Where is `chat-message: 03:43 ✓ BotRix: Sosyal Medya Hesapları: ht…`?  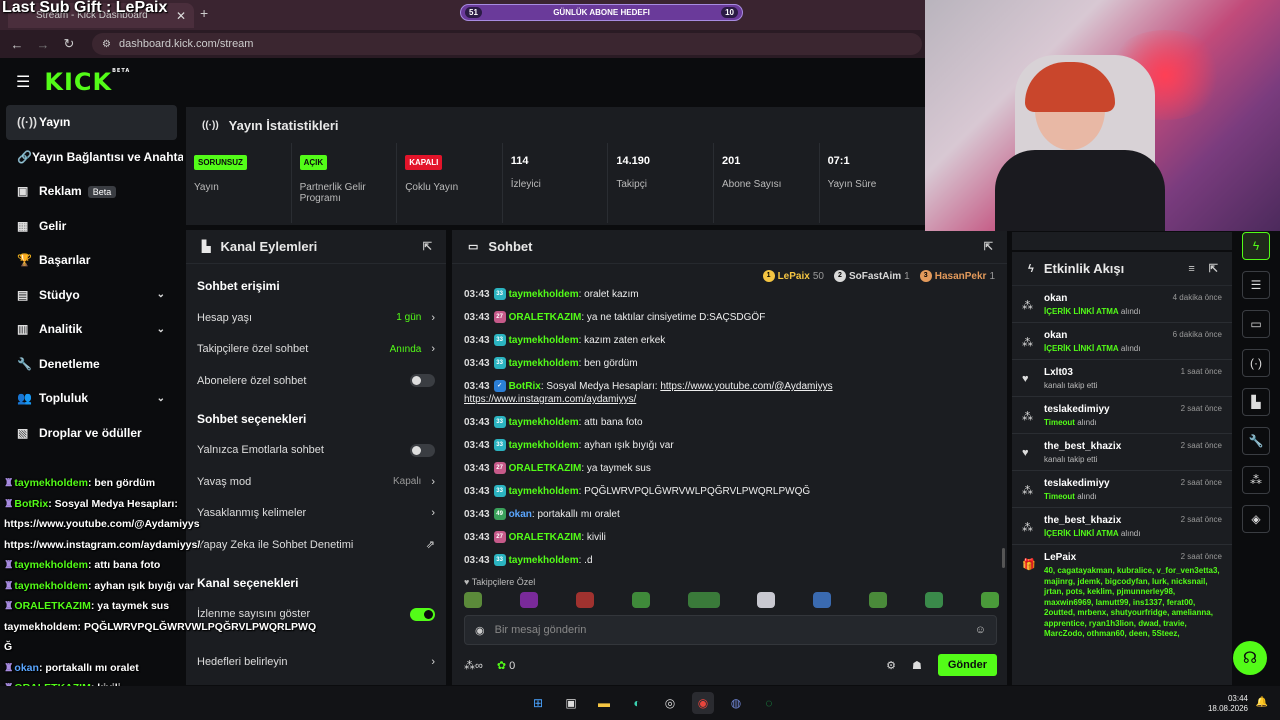
chat-message: 03:43 ✓ BotRix: Sosyal Medya Hesapları: ht… is located at coordinates (730, 393).